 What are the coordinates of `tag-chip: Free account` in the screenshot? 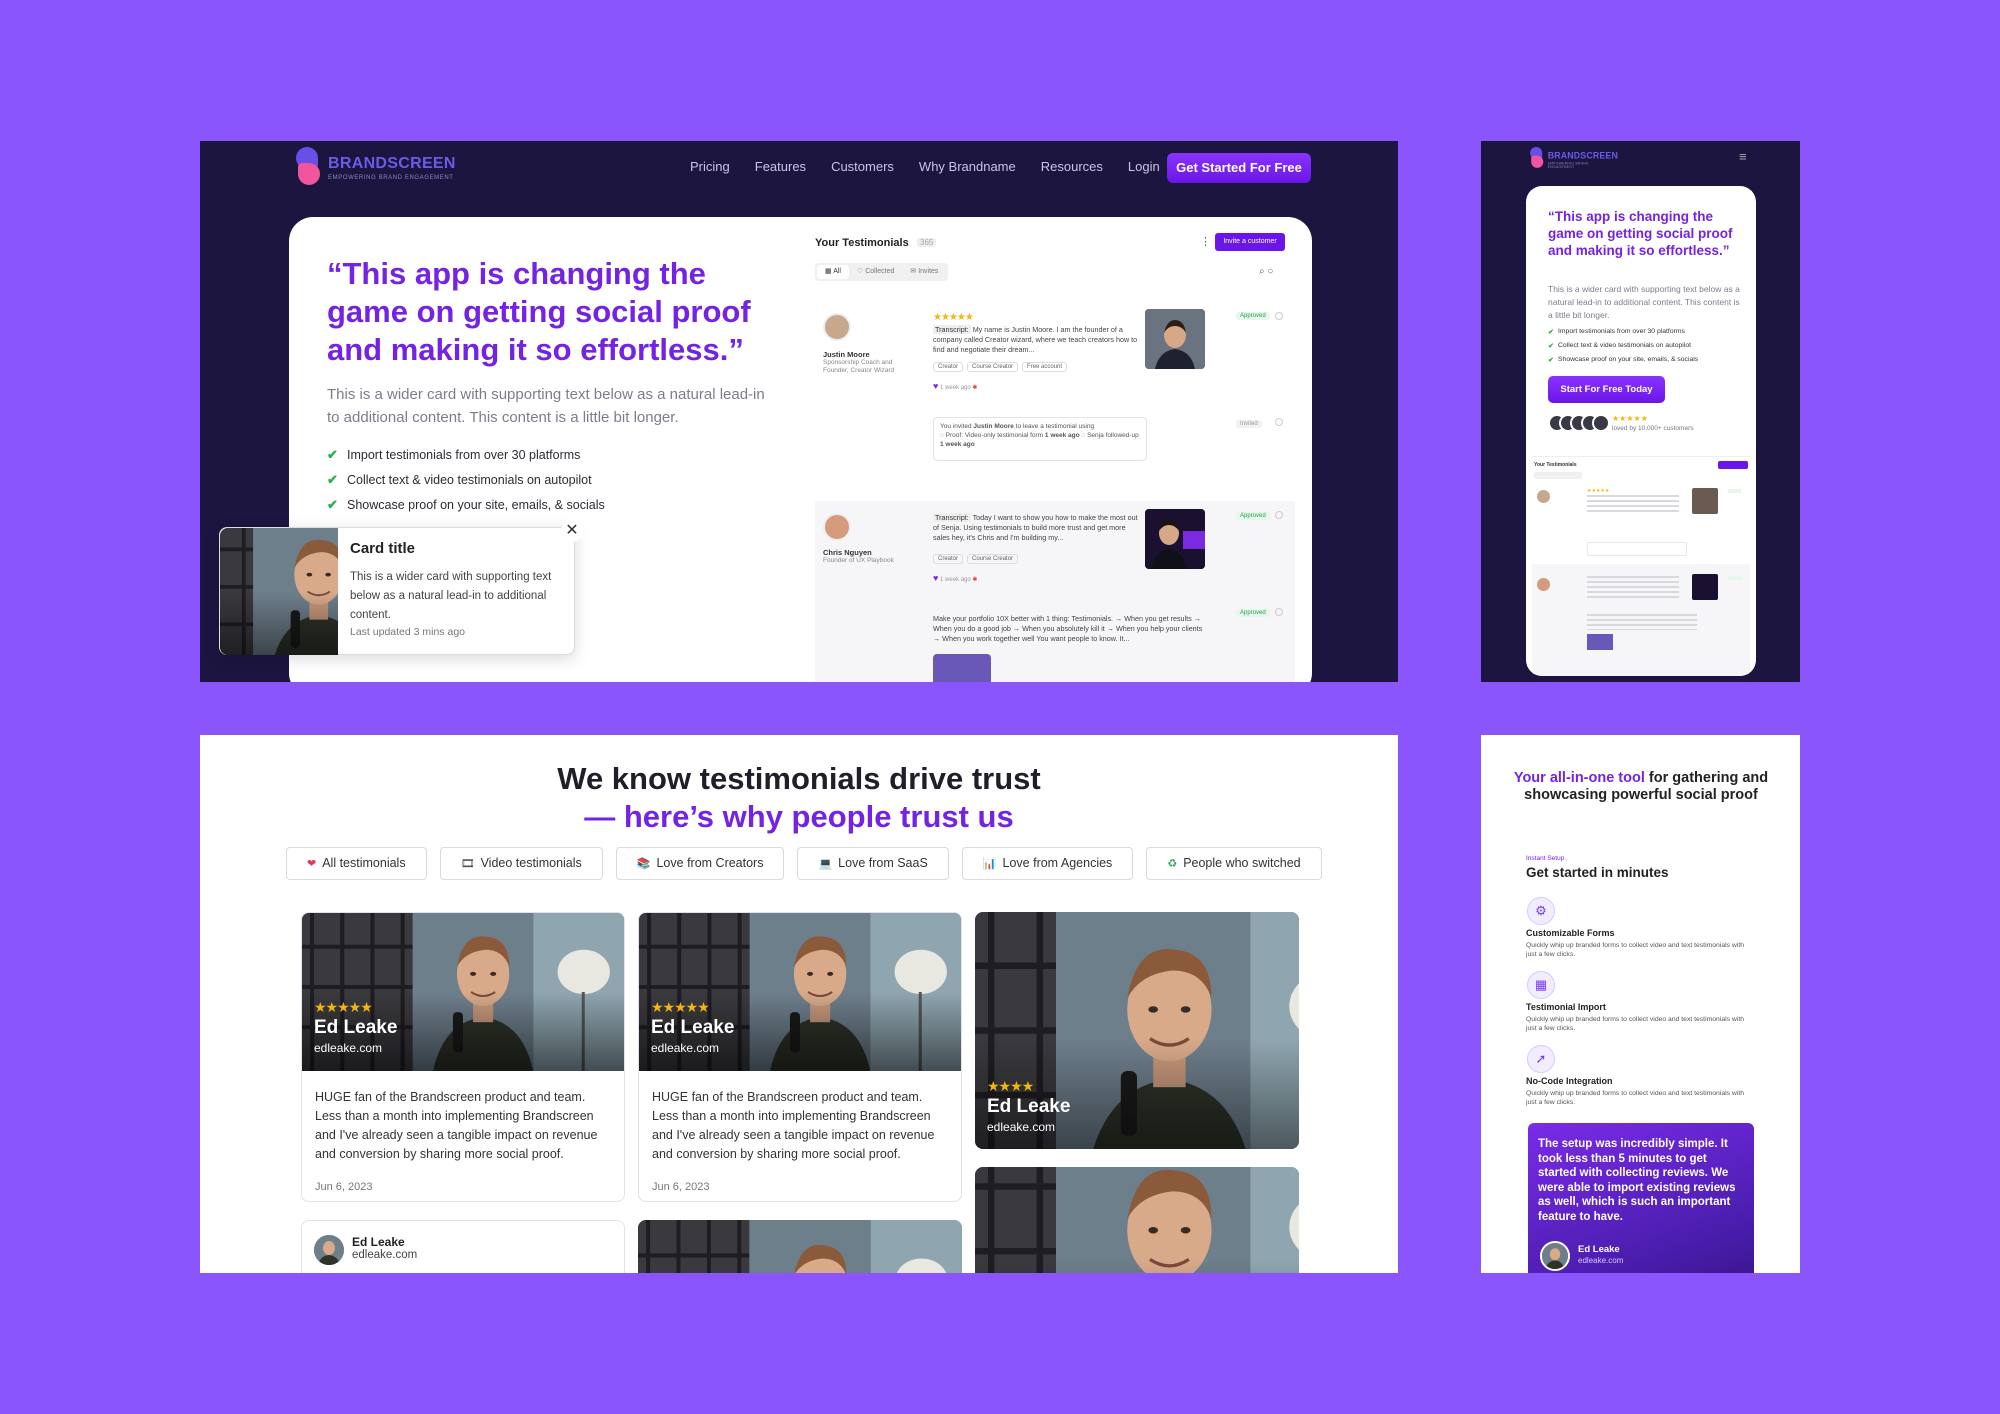 It's located at (1045, 367).